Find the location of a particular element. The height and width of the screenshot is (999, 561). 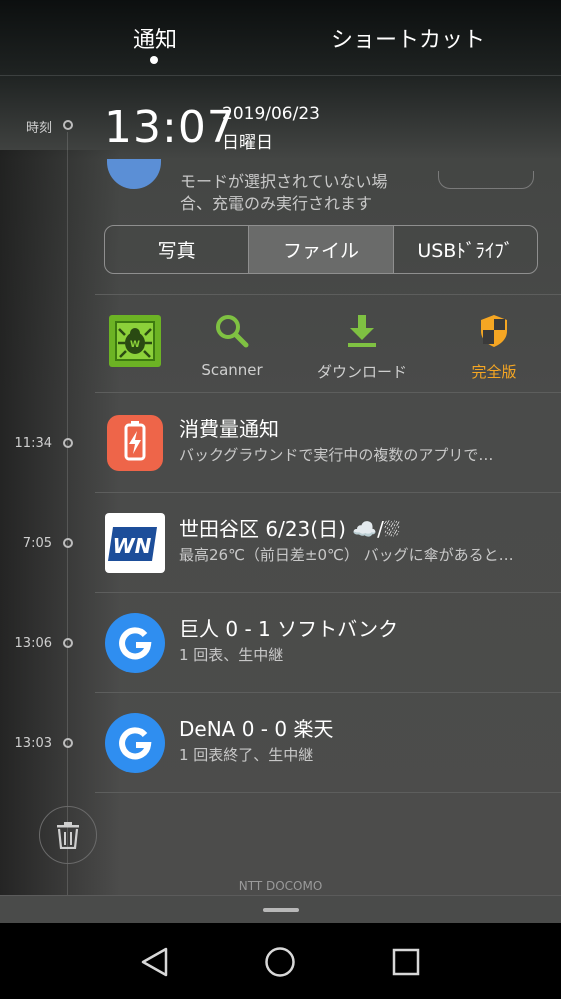

drweb-logo-icon: W is located at coordinates (135, 341).